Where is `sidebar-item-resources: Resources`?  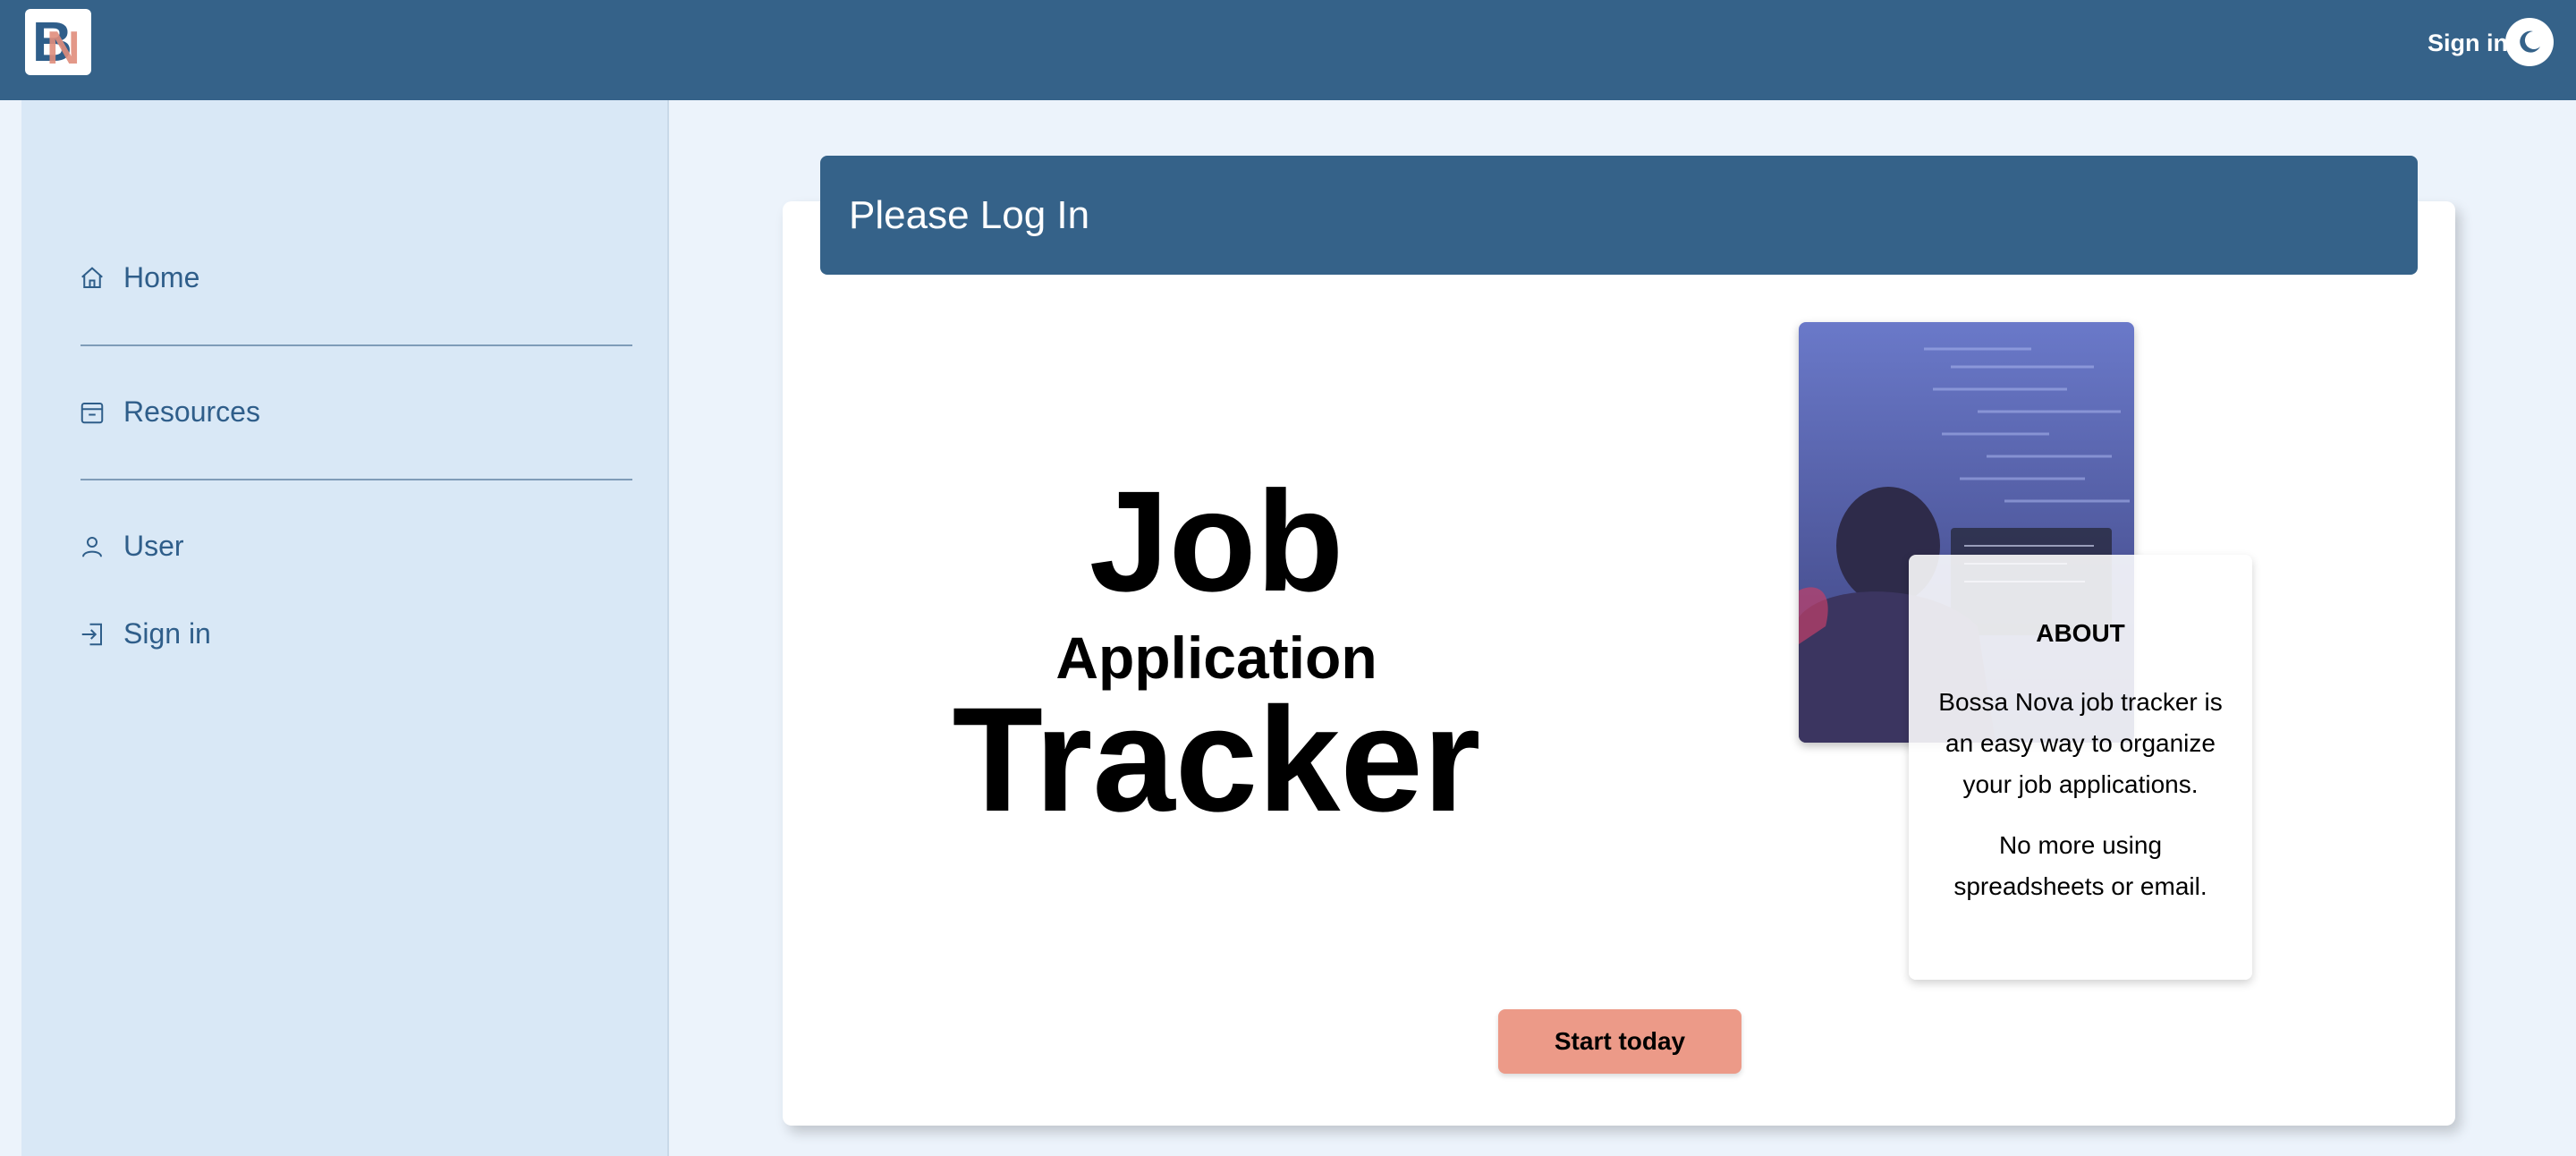
sidebar-item-resources: Resources is located at coordinates (169, 412).